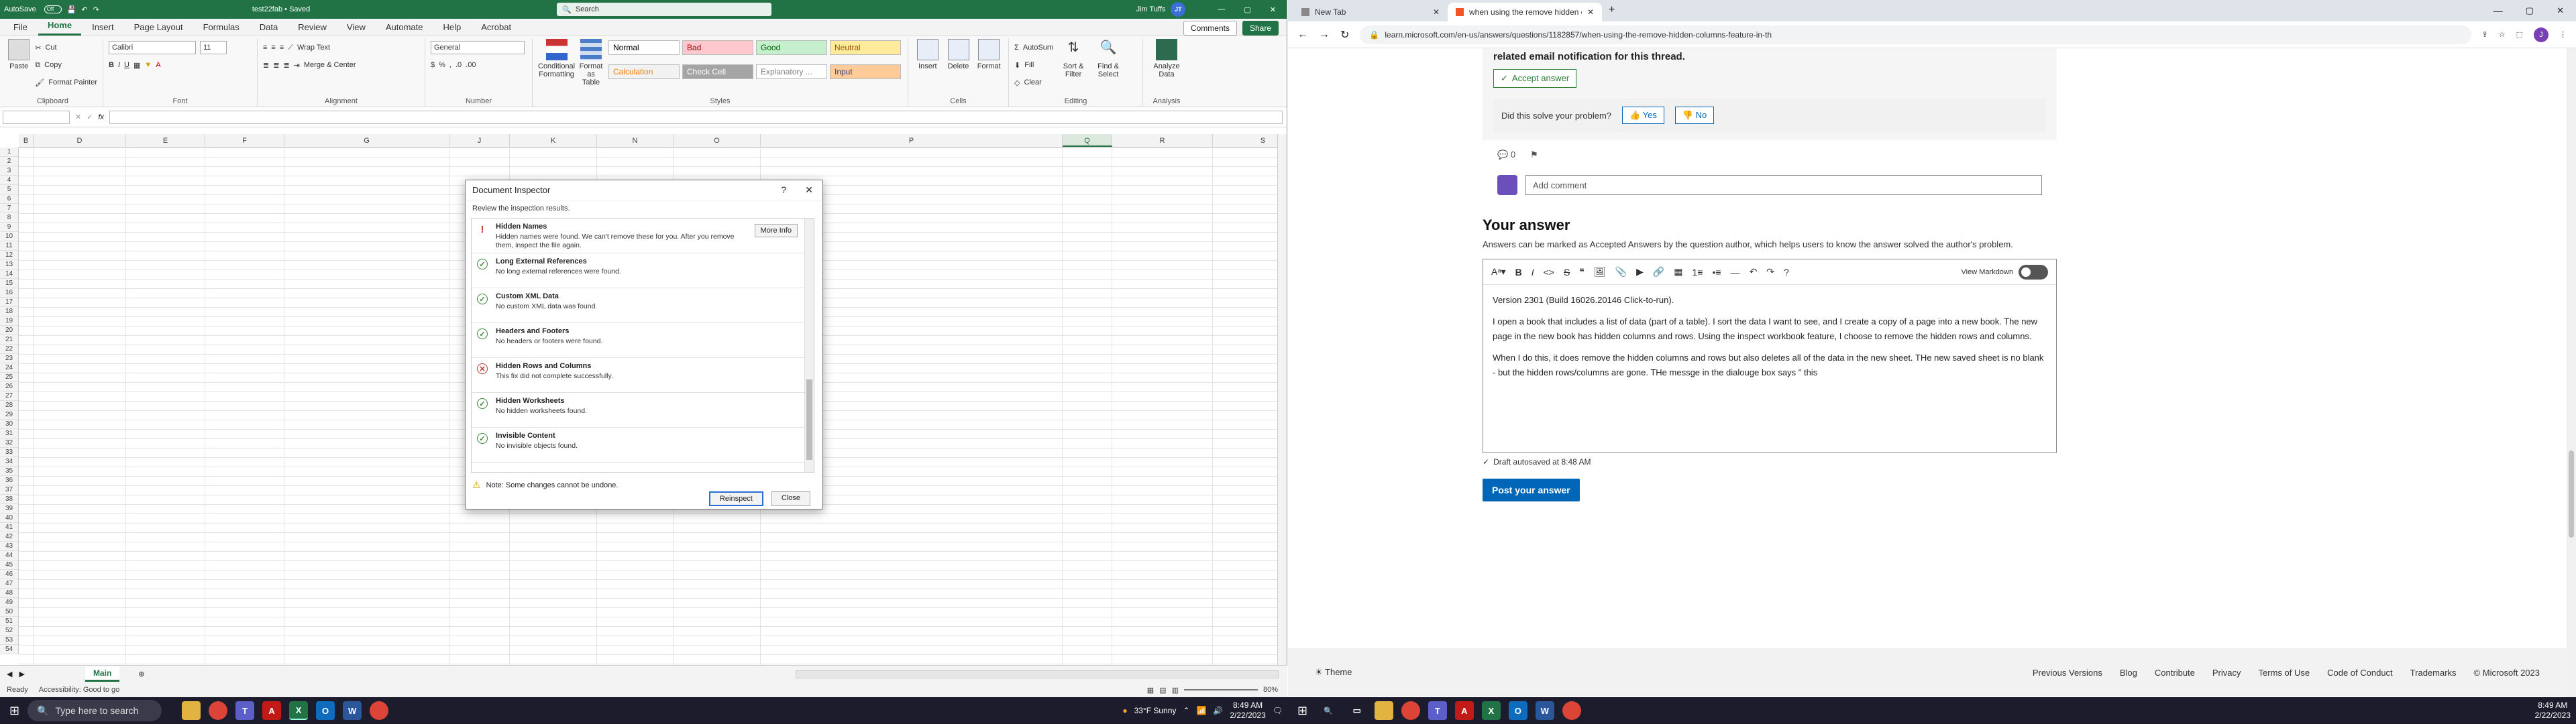 The width and height of the screenshot is (2576, 724). I want to click on merge-center-button: Merge & Center, so click(330, 65).